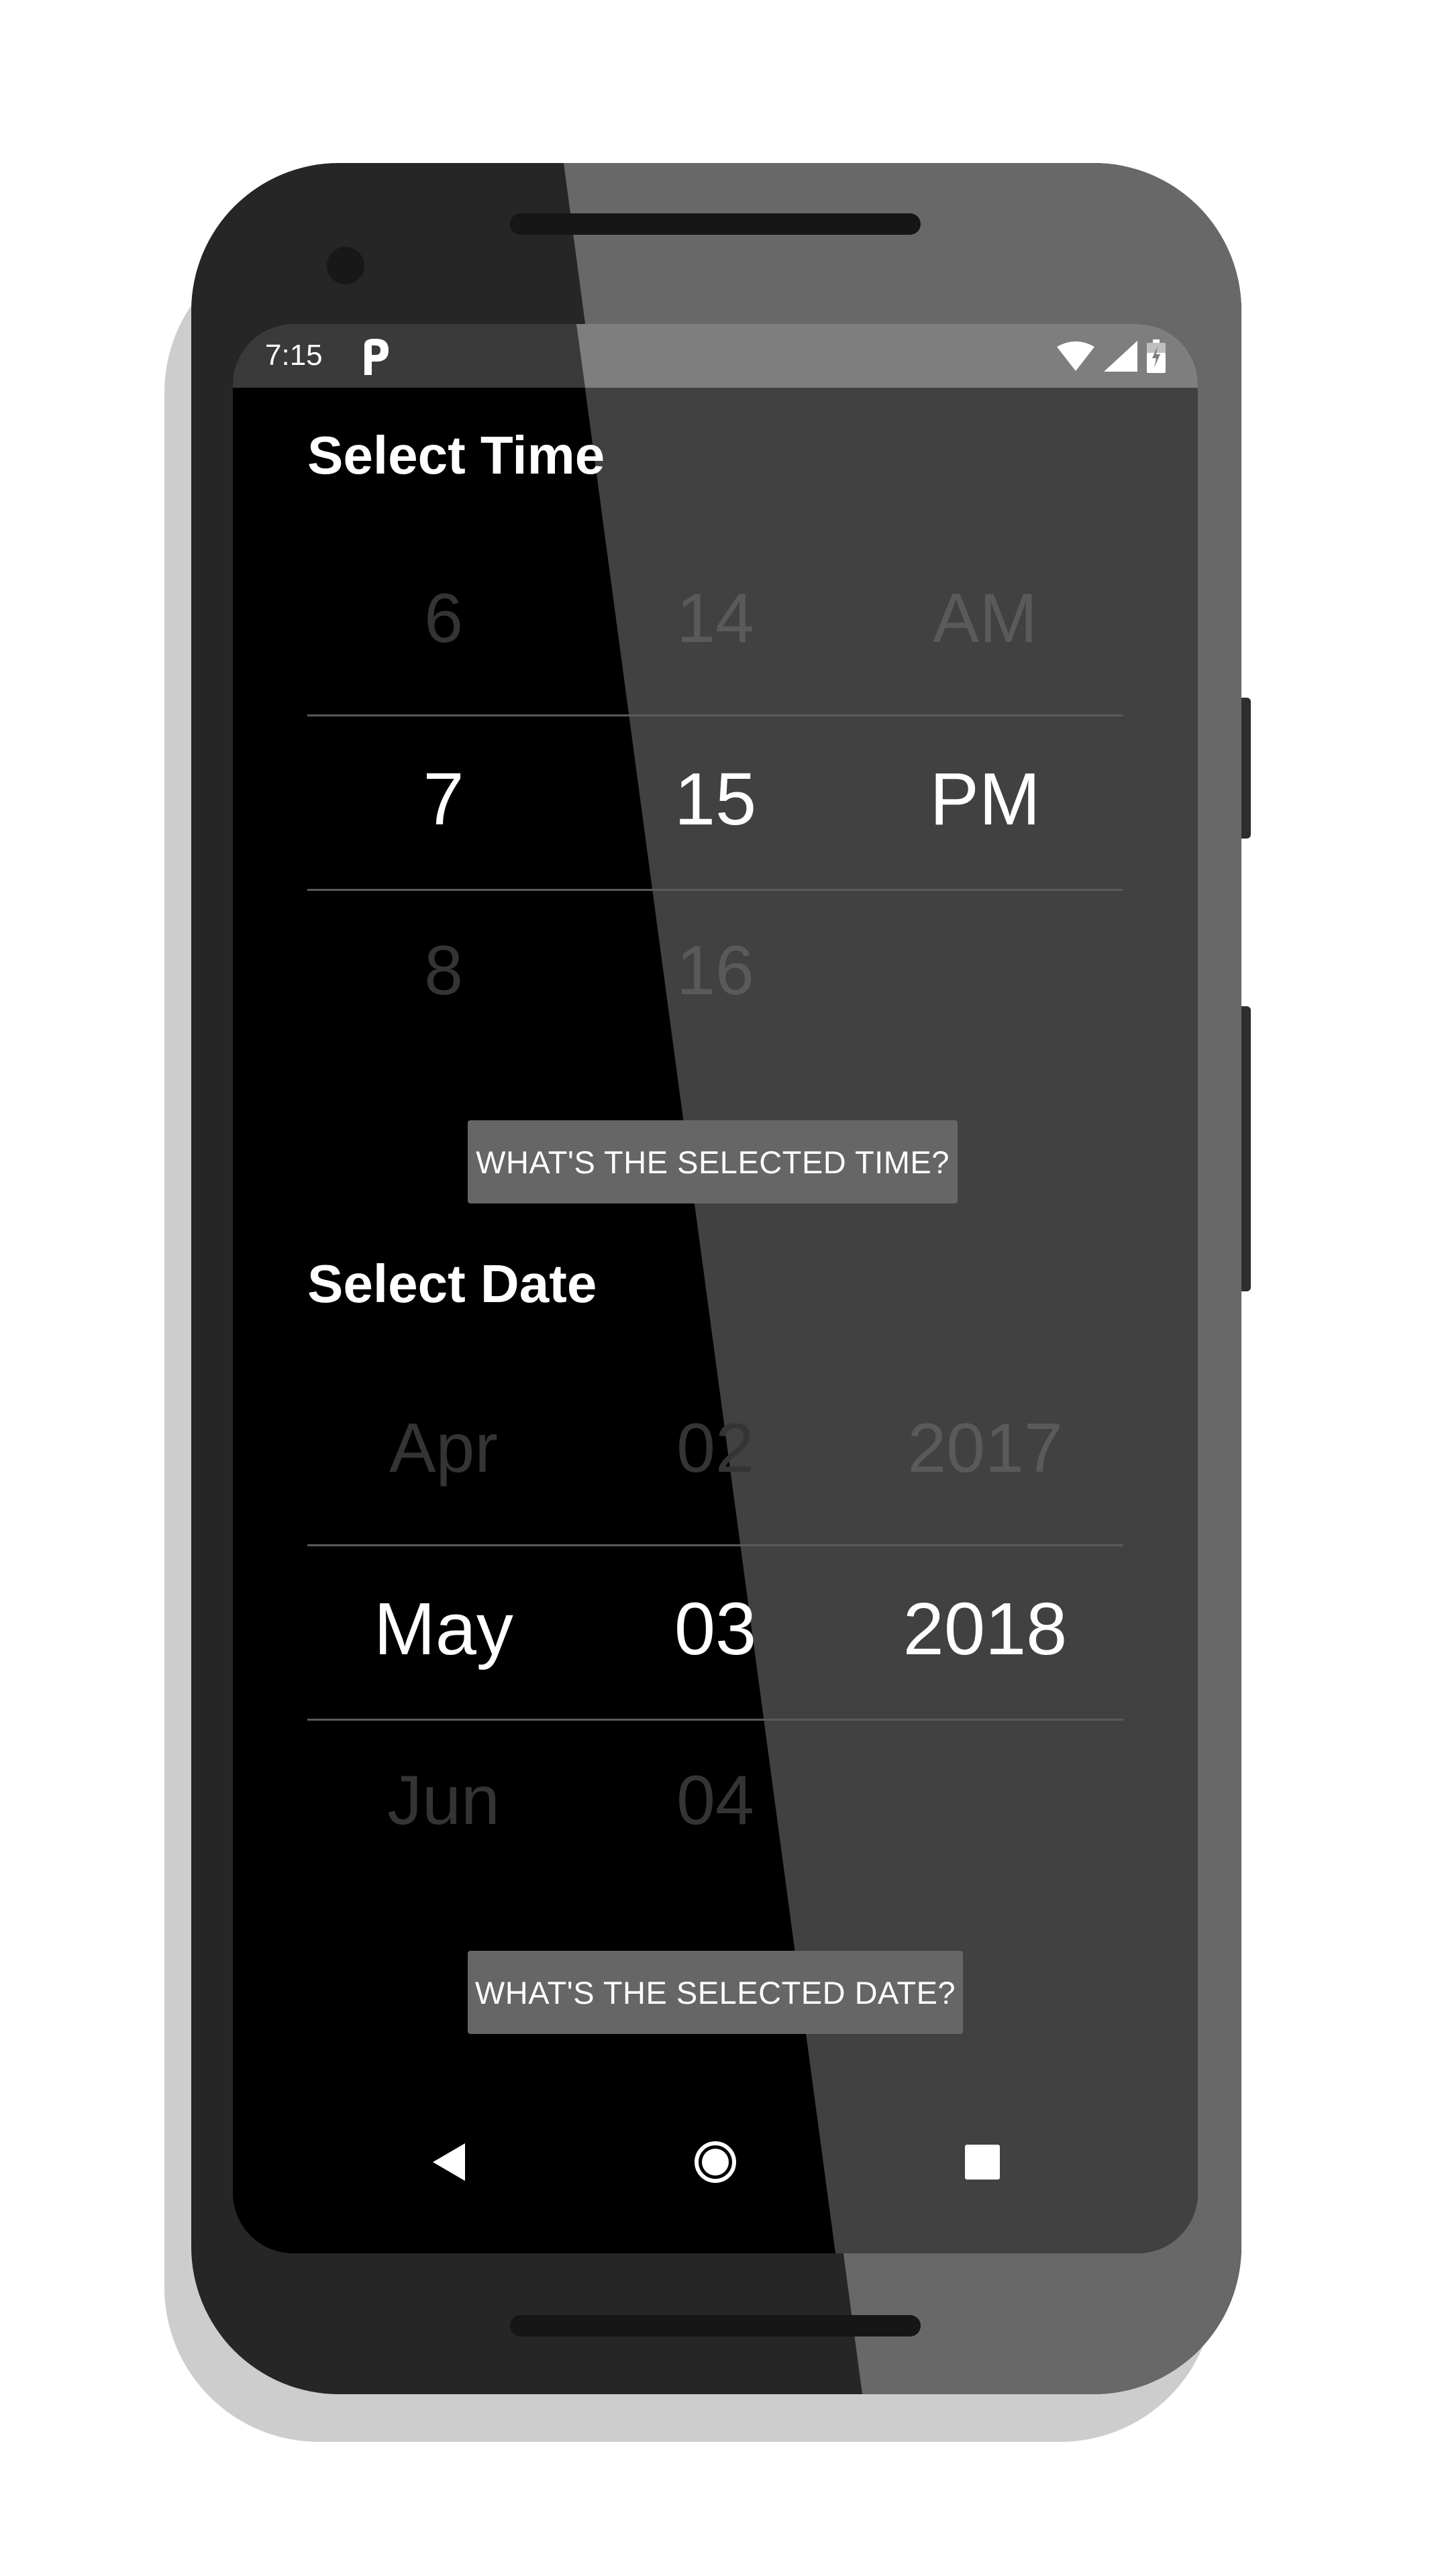 The image size is (1432, 2576). I want to click on select-time-title: Select Time, so click(456, 455).